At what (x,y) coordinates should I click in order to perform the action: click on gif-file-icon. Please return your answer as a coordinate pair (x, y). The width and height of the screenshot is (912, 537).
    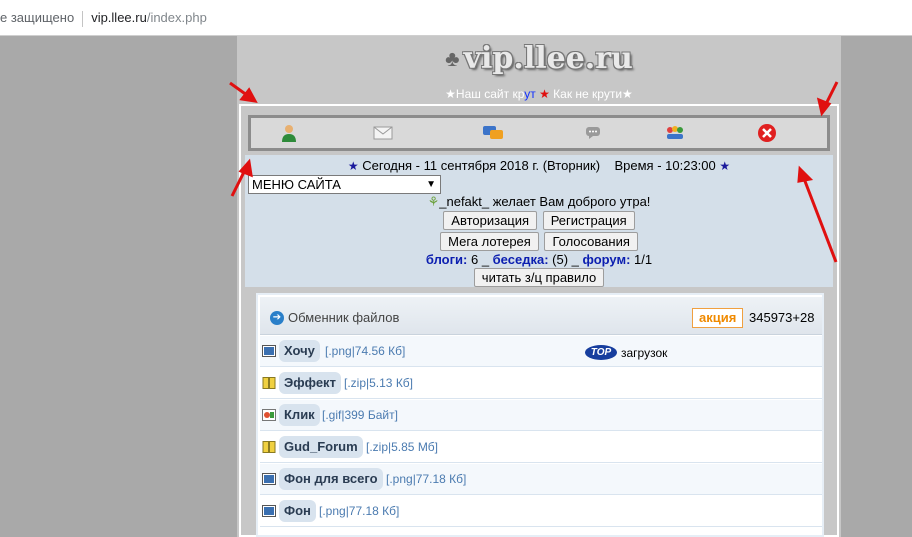
    Looking at the image, I should click on (269, 415).